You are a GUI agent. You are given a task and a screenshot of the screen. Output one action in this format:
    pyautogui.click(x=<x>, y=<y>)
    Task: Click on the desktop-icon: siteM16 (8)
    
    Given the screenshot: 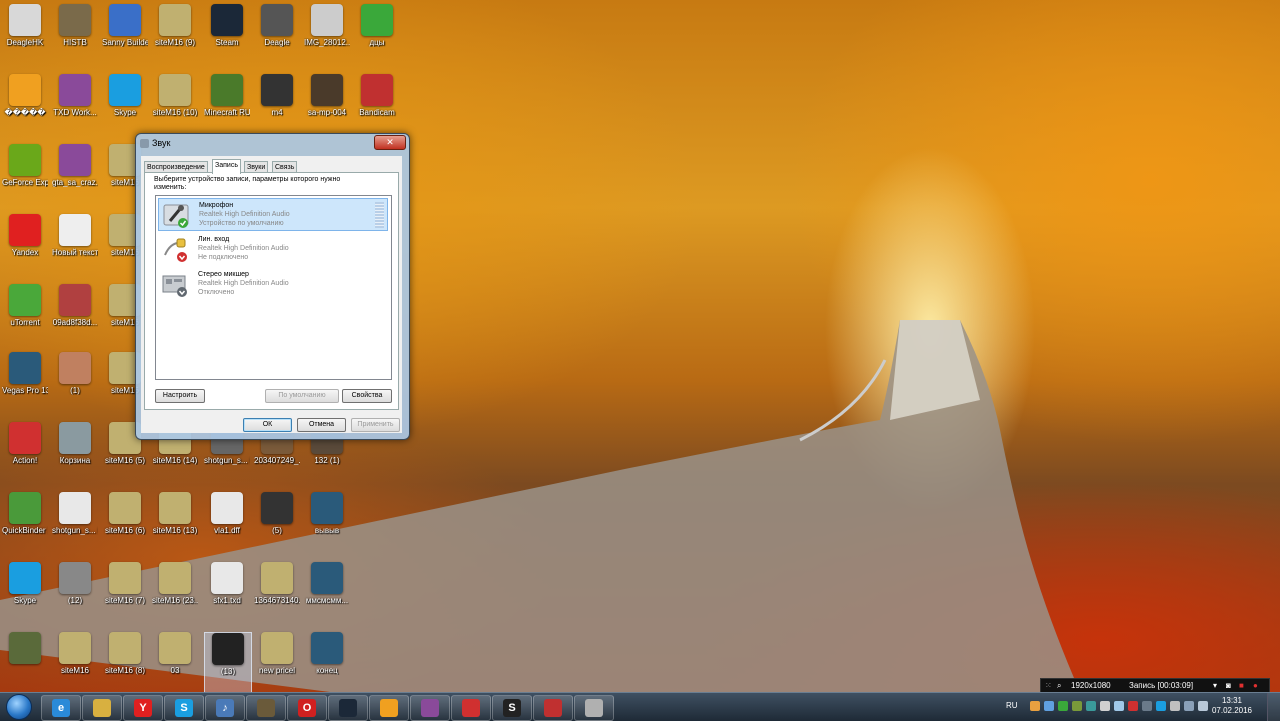 What is the action you would take?
    pyautogui.click(x=125, y=665)
    